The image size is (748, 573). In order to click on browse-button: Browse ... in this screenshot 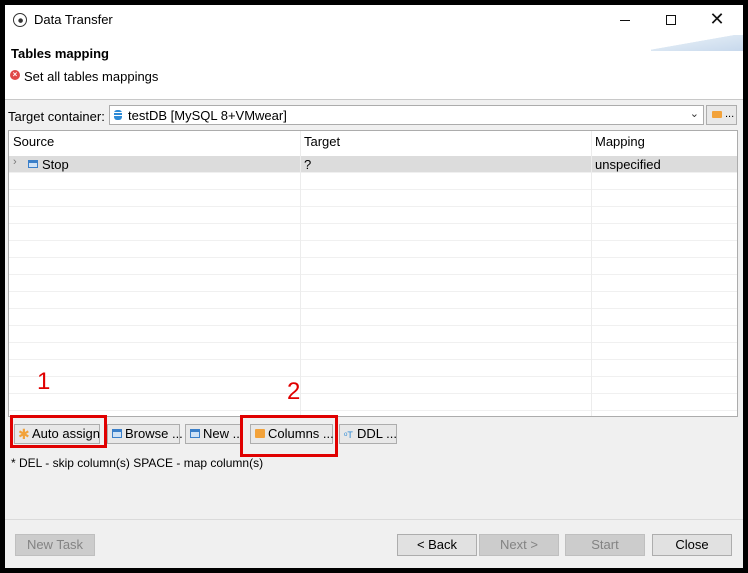, I will do `click(145, 434)`.